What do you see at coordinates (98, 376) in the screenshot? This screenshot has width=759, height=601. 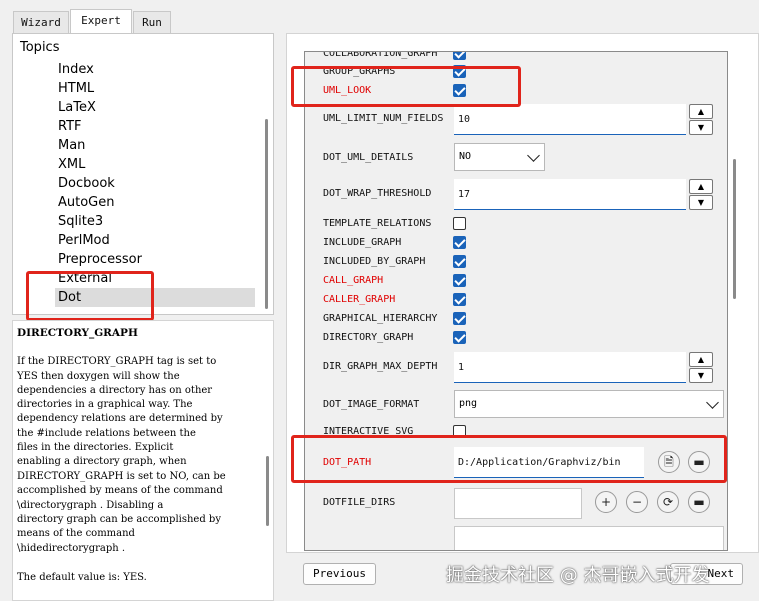 I see `help-line: YES then doxygen will show the` at bounding box center [98, 376].